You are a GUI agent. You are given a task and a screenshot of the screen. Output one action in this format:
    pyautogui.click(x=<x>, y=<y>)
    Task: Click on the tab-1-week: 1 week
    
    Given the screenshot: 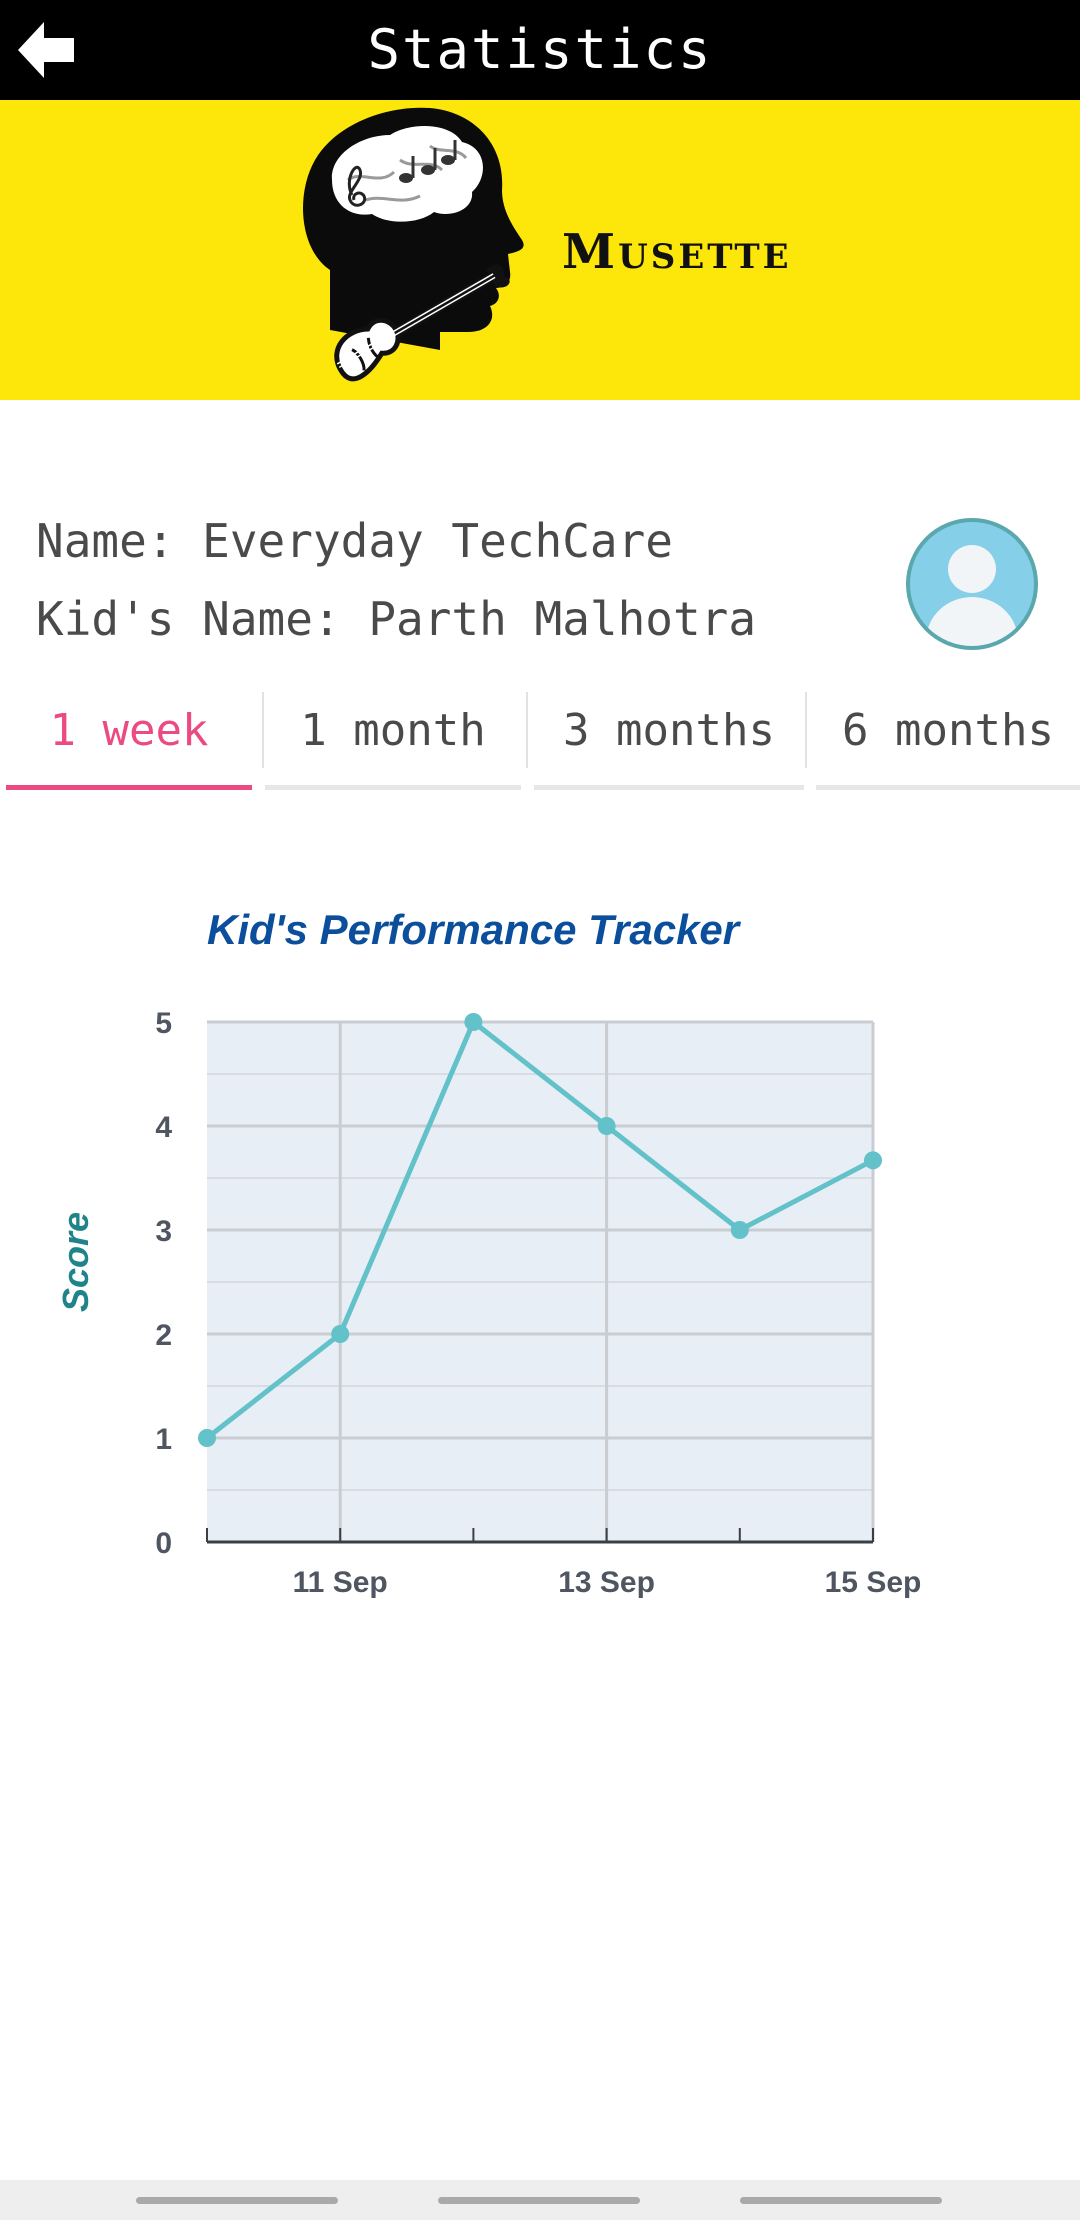 What is the action you would take?
    pyautogui.click(x=129, y=740)
    